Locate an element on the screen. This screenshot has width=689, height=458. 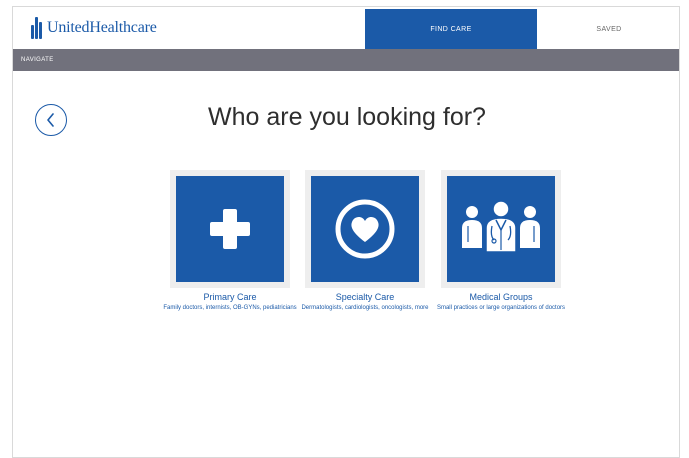
brand-logo: UnitedHealthcare is located at coordinates (94, 28).